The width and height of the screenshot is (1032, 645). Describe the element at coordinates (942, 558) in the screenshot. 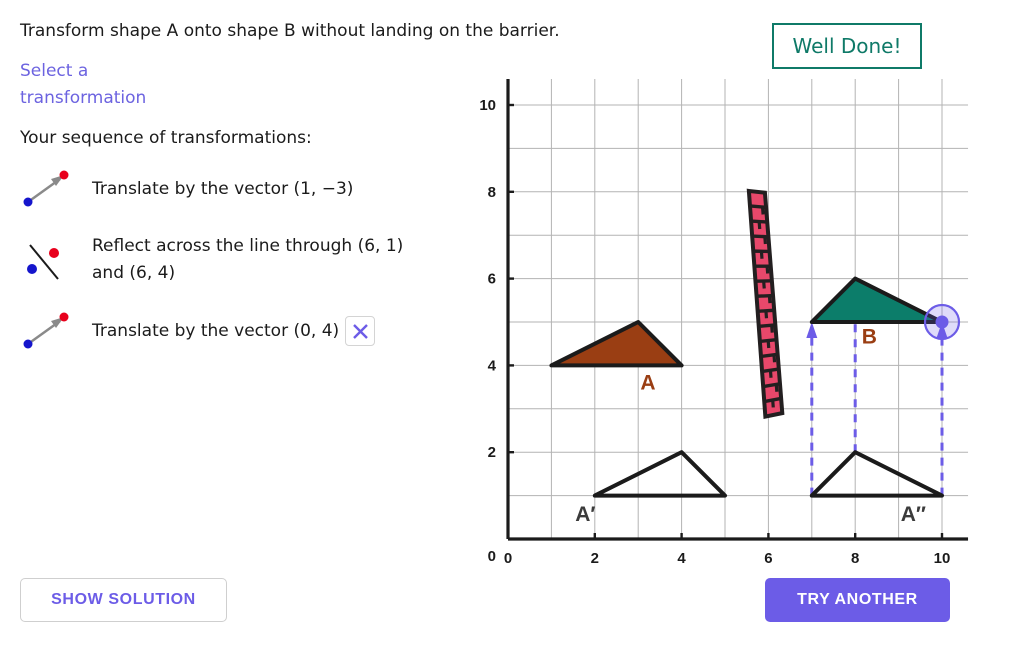

I see `x-tick-label: 10` at that location.